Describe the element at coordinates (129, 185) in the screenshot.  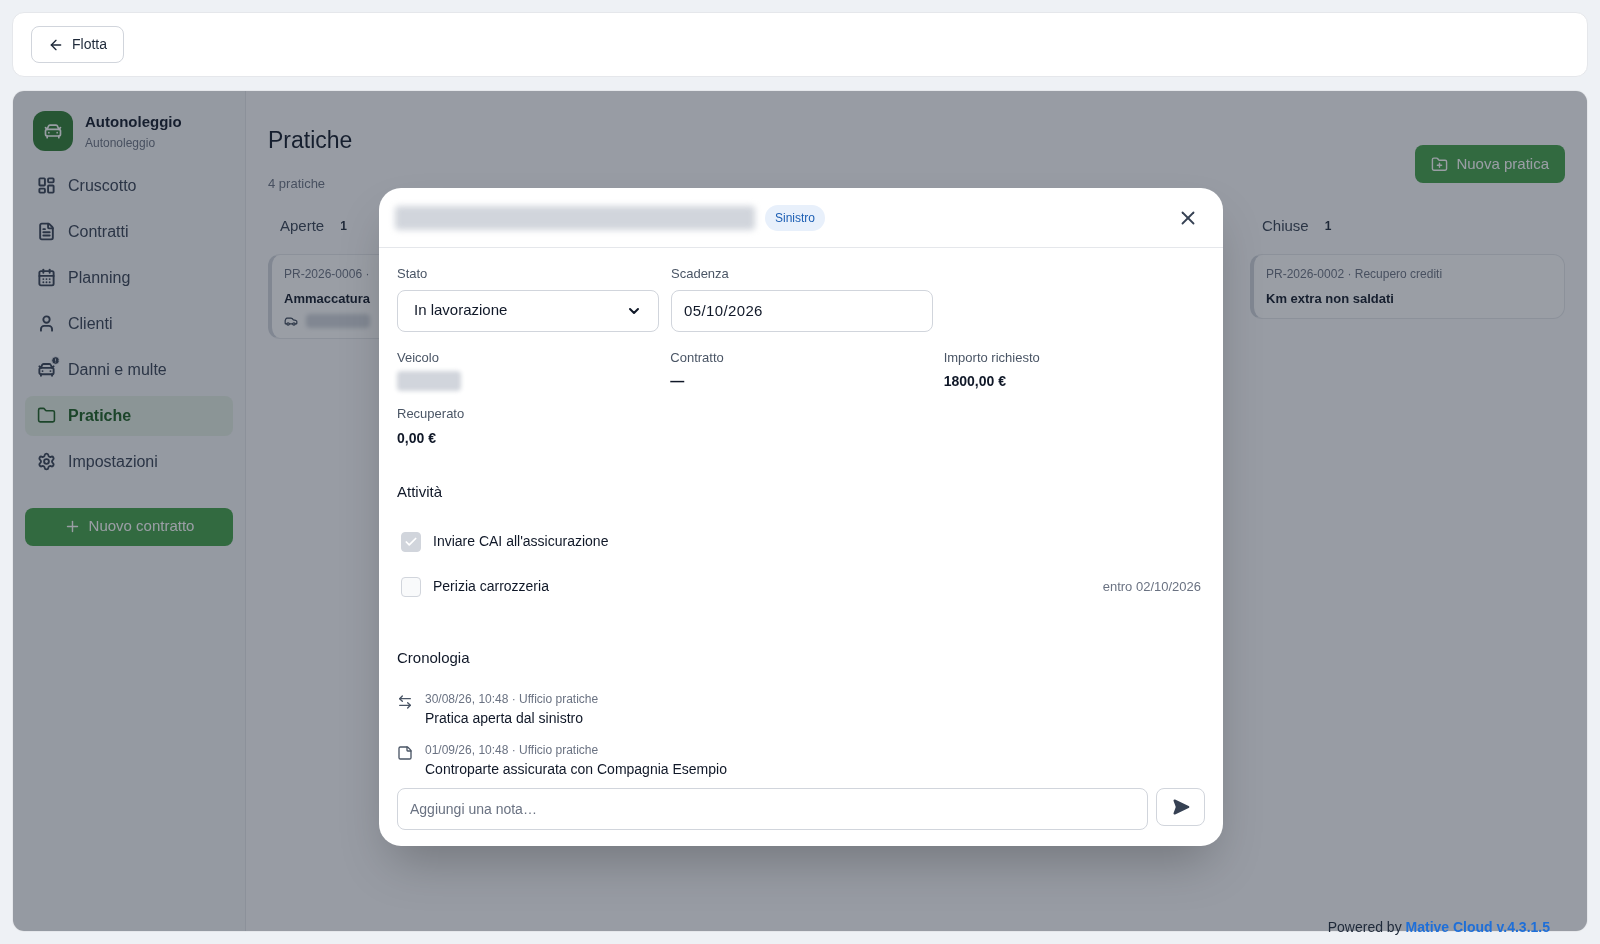
I see `sidebar-item: Cruscotto` at that location.